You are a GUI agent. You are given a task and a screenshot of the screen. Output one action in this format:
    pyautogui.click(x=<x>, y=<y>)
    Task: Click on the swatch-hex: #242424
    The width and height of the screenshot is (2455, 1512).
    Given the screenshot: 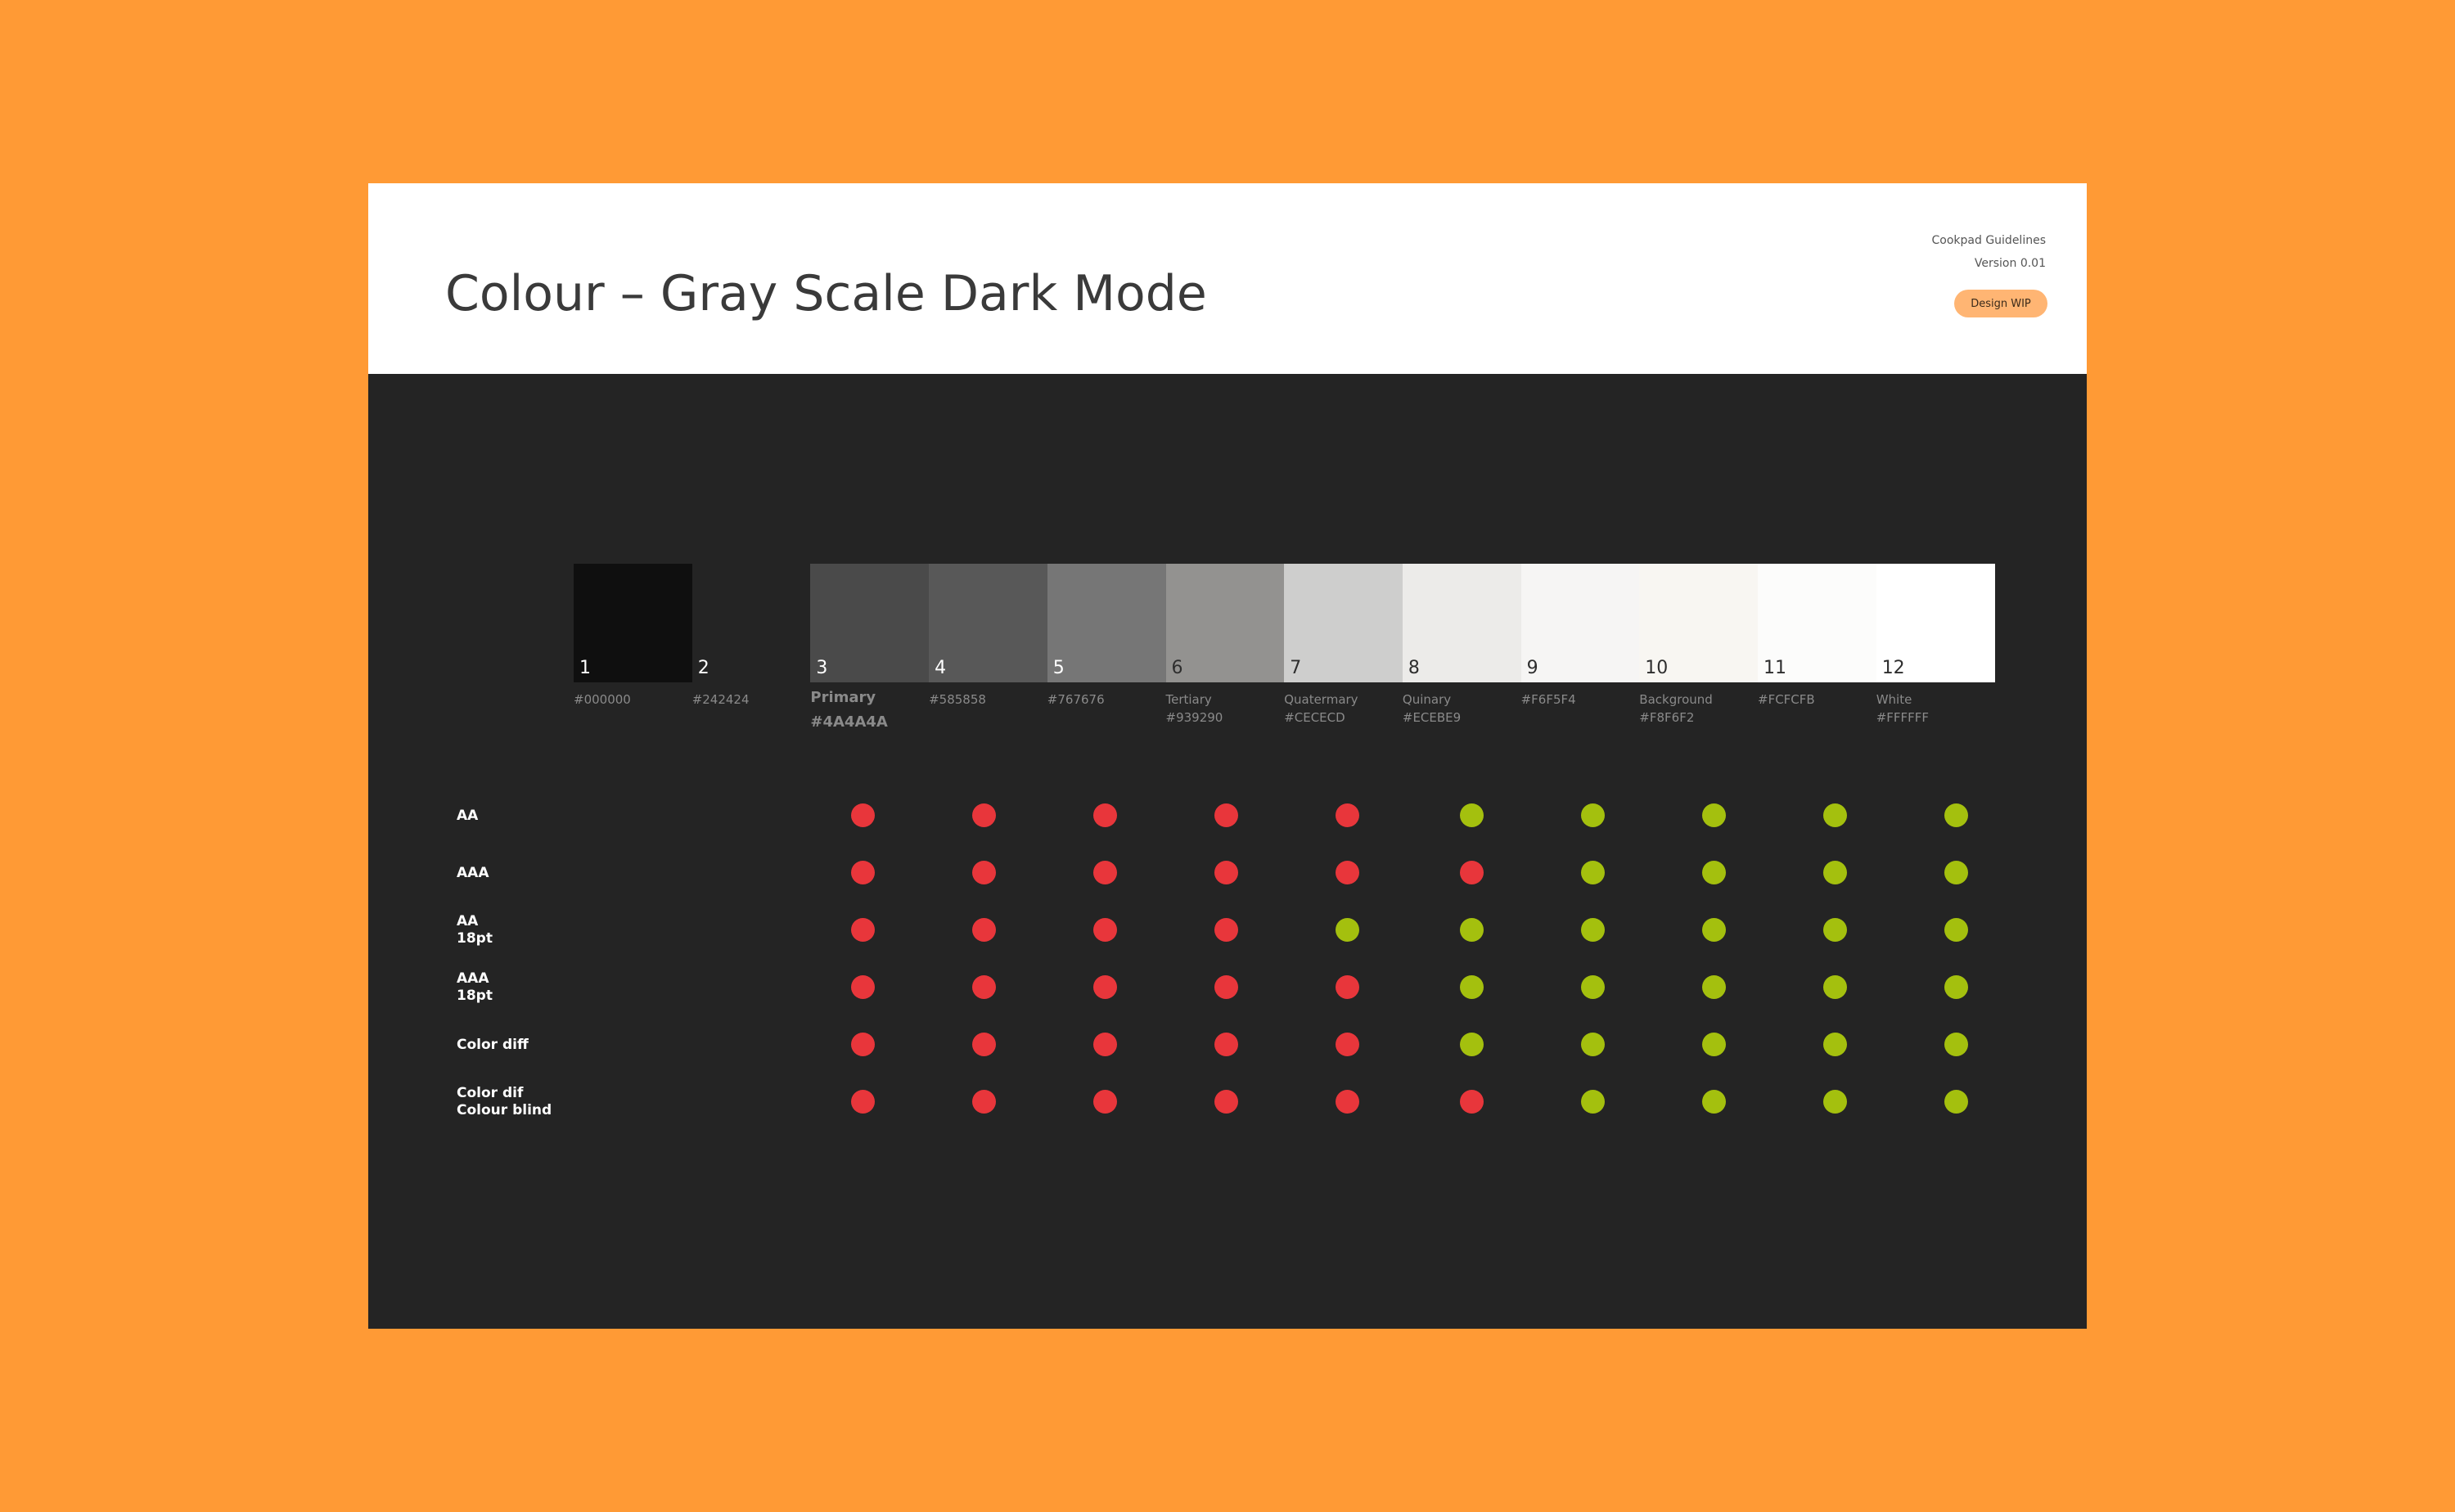 What is the action you would take?
    pyautogui.click(x=720, y=699)
    